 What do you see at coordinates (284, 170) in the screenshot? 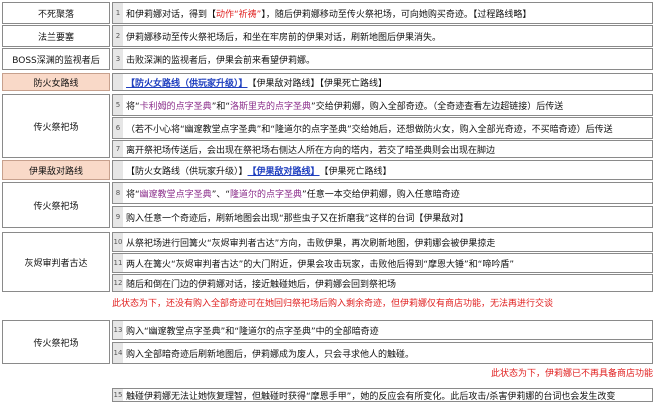
I see `link-yi-li-di-dui: 【伊果敌对路线】` at bounding box center [284, 170].